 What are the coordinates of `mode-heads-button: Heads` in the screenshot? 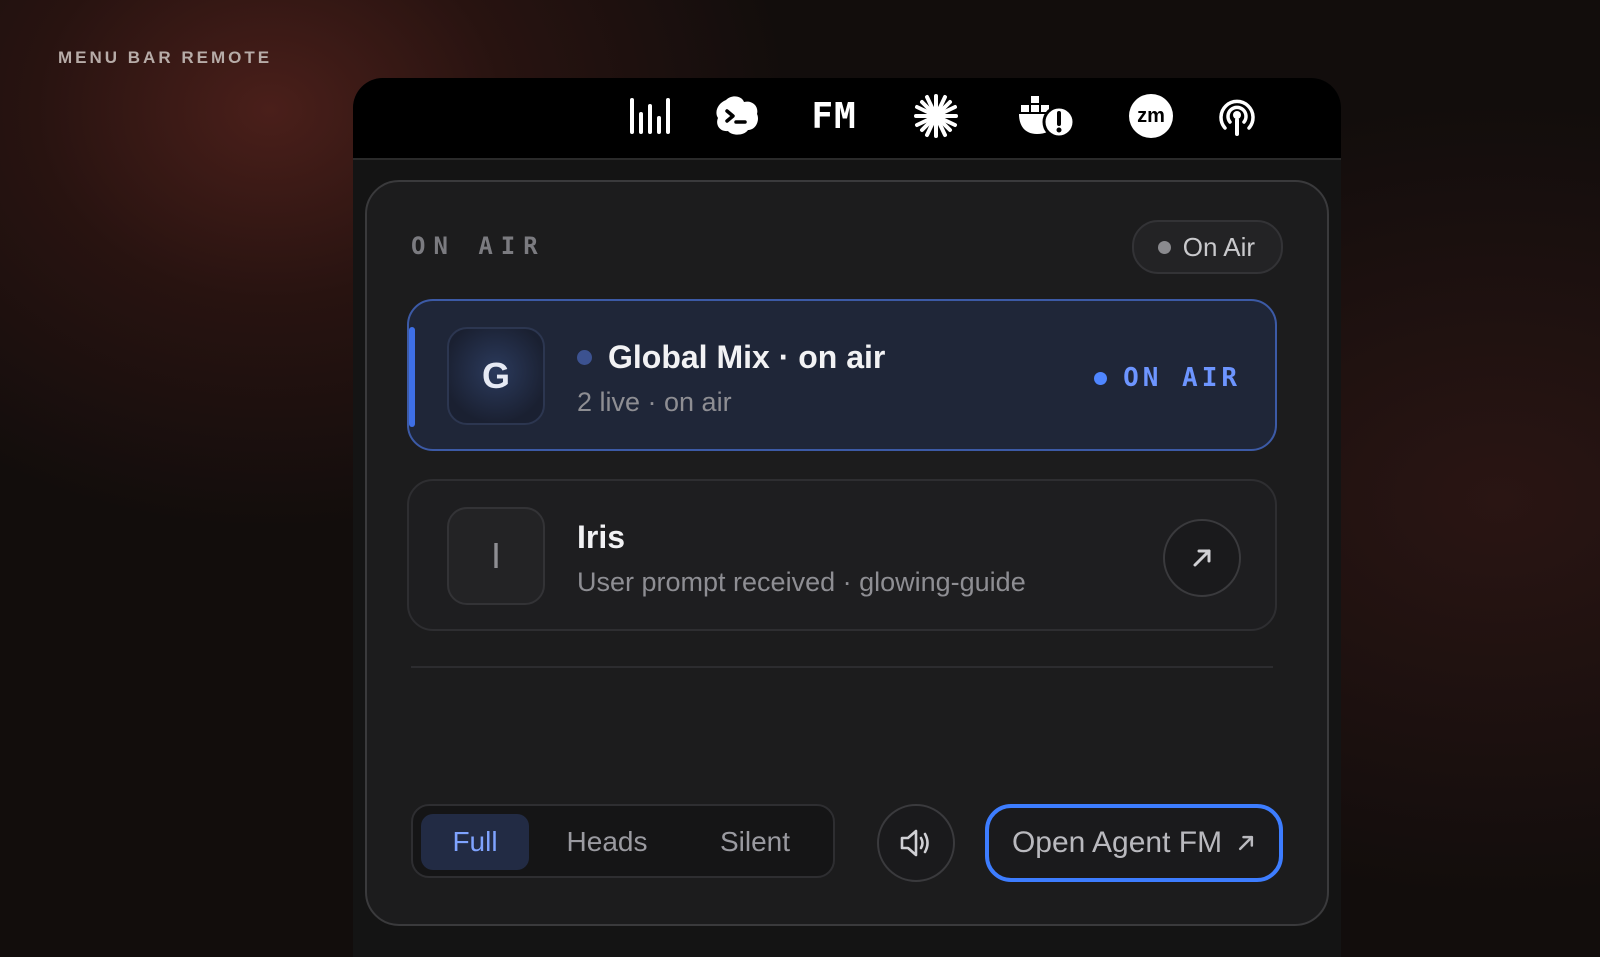 It's located at (607, 842).